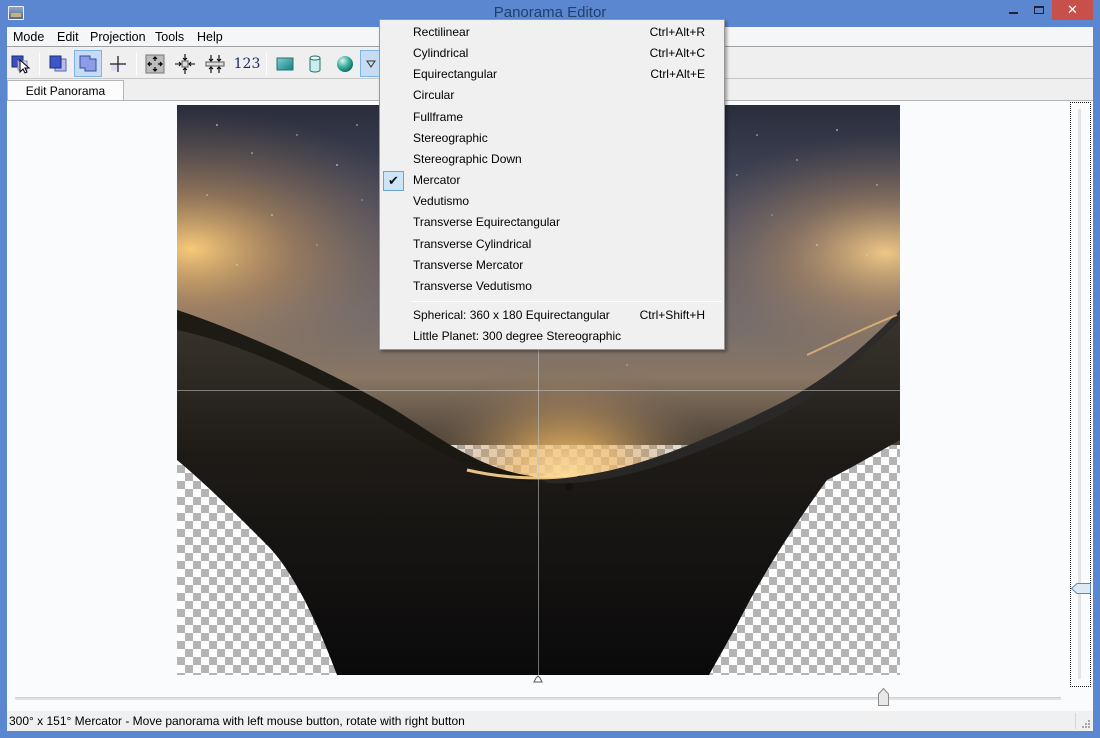 The width and height of the screenshot is (1100, 738). I want to click on menu-item-label: Cylindrical, so click(441, 53).